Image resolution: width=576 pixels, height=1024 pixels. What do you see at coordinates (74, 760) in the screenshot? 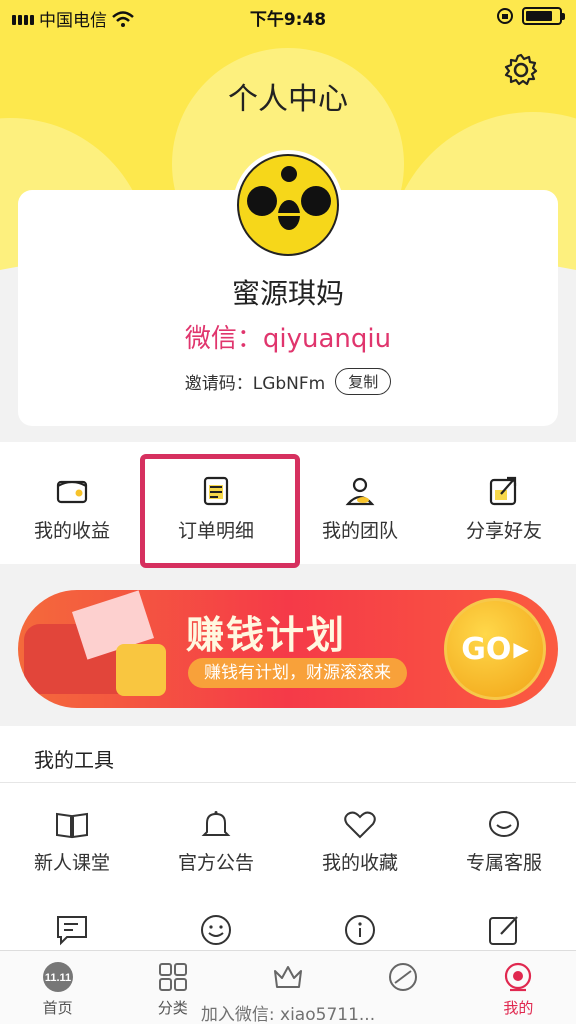
I see `tools-title: 我的工具` at bounding box center [74, 760].